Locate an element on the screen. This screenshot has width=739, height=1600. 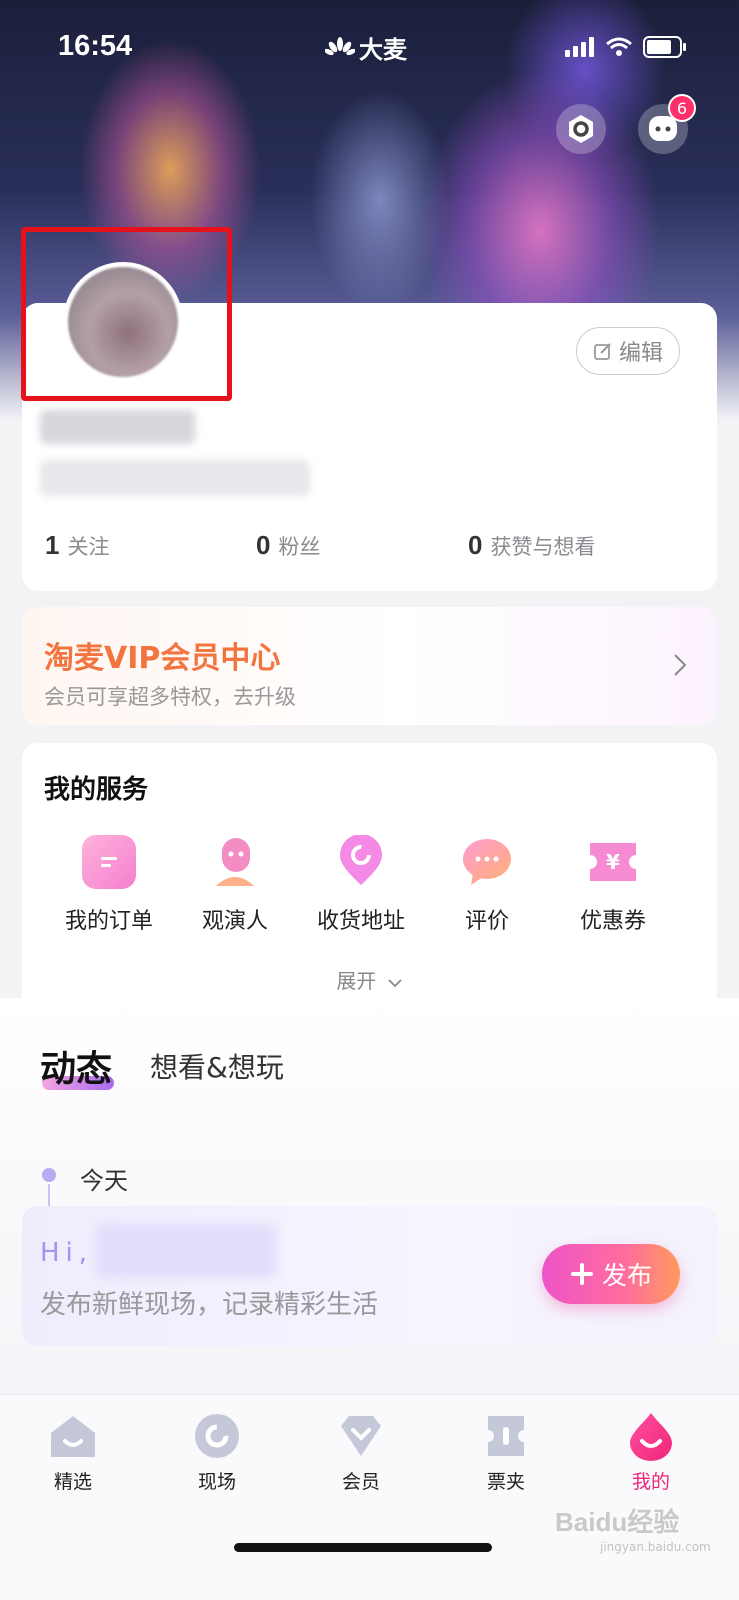
publish-button: 发布 is located at coordinates (611, 1274).